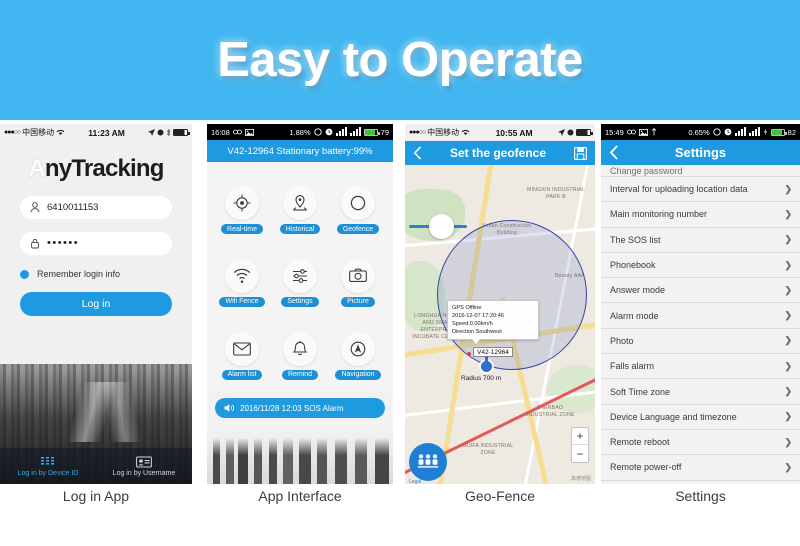  What do you see at coordinates (300, 496) in the screenshot?
I see `caption-app-interface: App Interface` at bounding box center [300, 496].